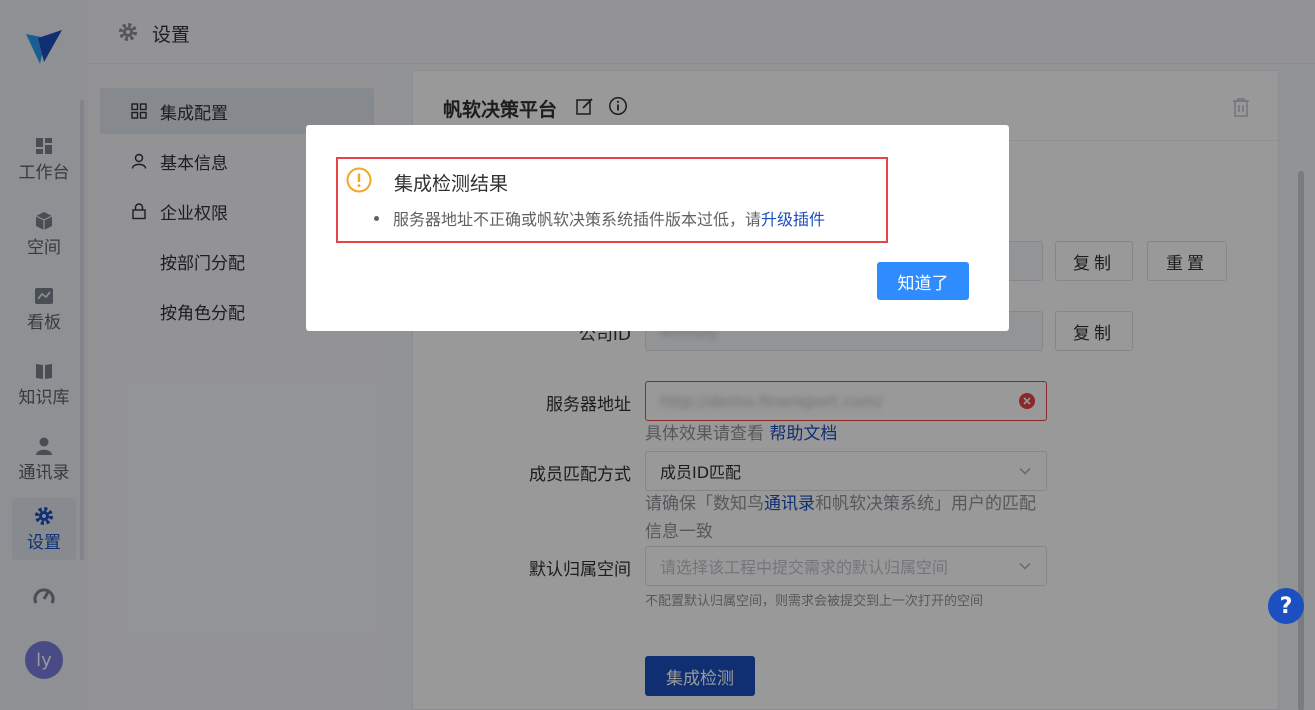 The width and height of the screenshot is (1315, 710). Describe the element at coordinates (451, 184) in the screenshot. I see `dialog-title: 集成检测结果` at that location.